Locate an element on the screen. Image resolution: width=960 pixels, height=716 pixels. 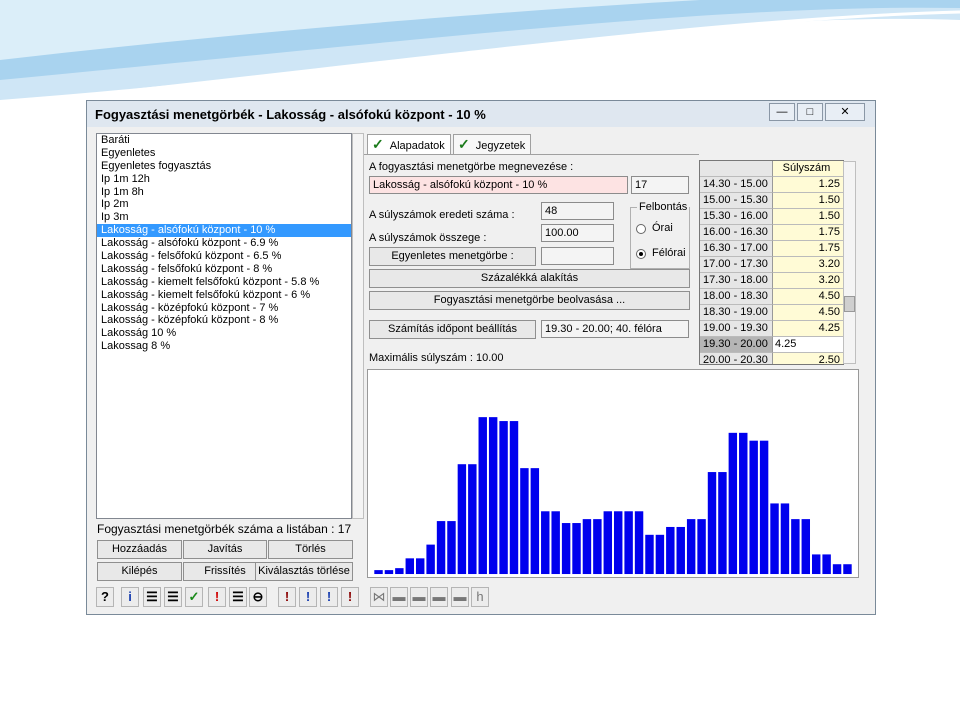
clear-selection-button: Kiválasztás törlése is located at coordinates (304, 571).